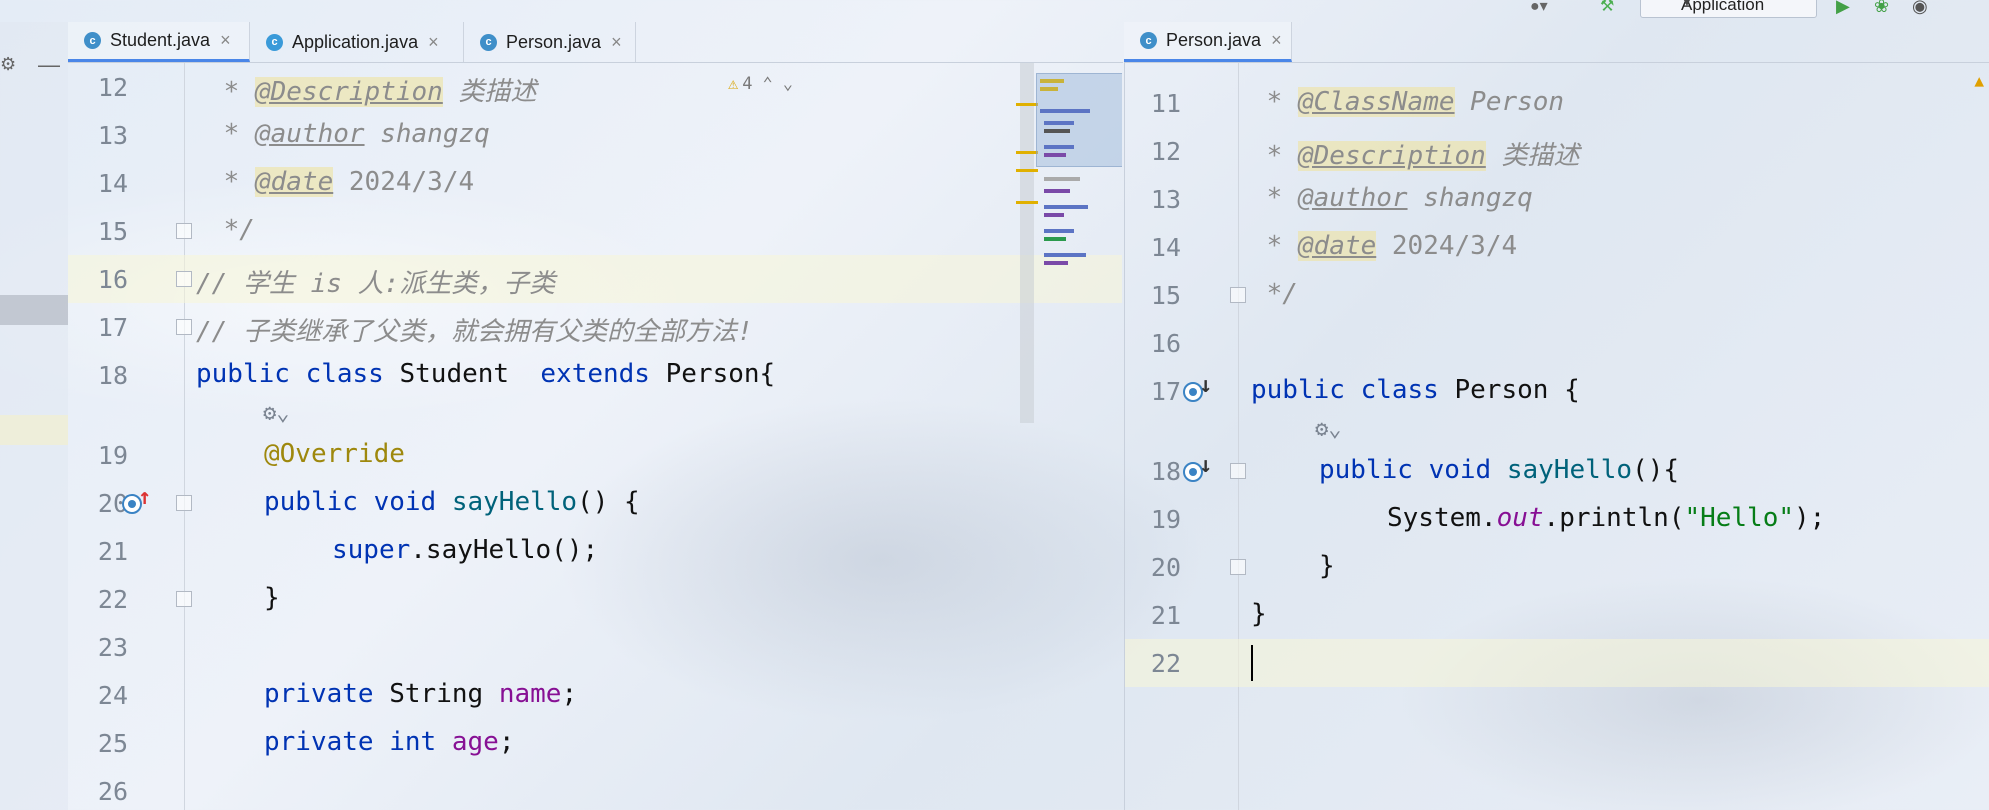 The width and height of the screenshot is (1989, 810). I want to click on code-line-current: 22, so click(1557, 663).